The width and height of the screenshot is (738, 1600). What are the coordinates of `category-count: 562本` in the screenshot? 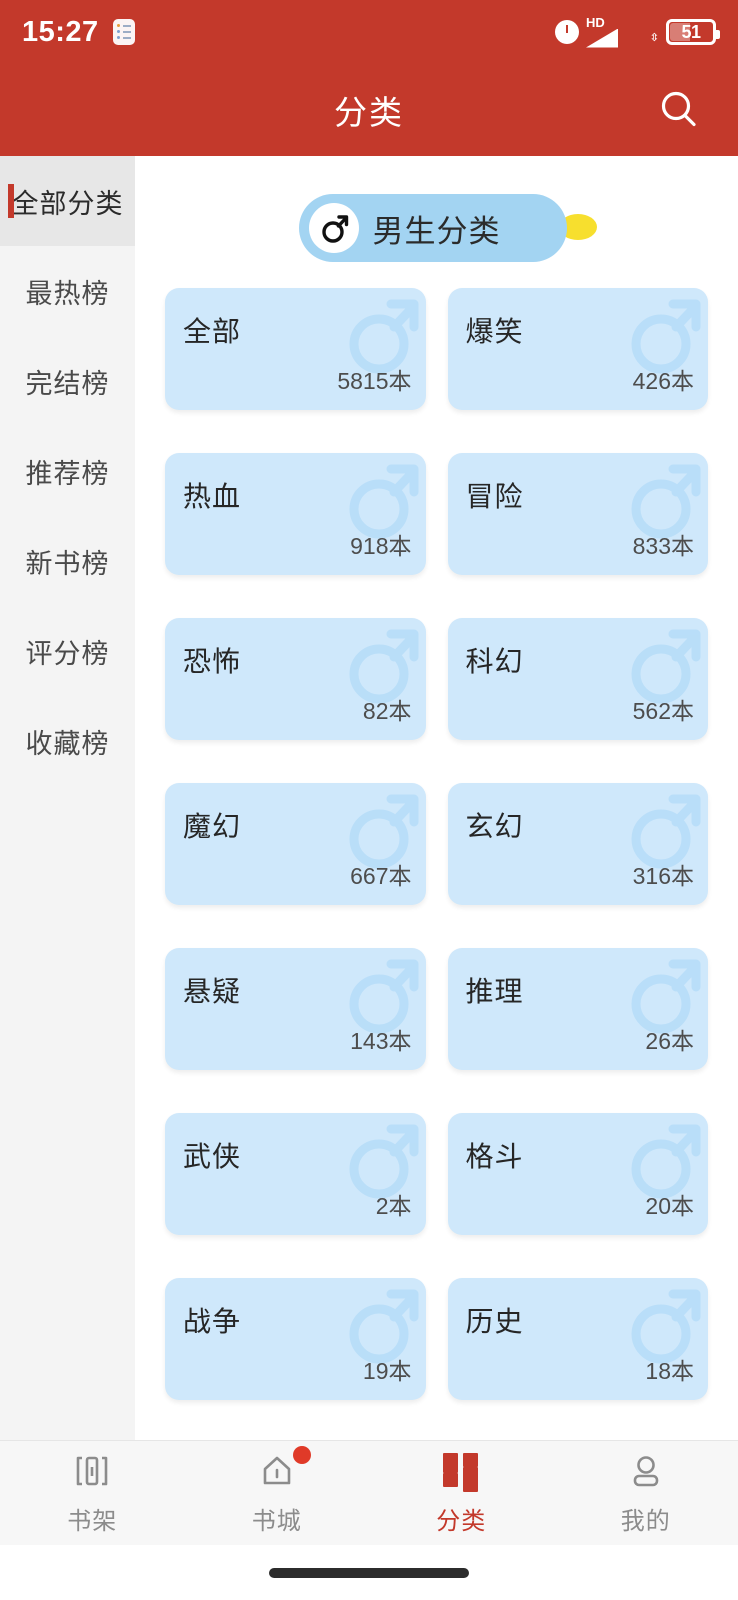 It's located at (663, 711).